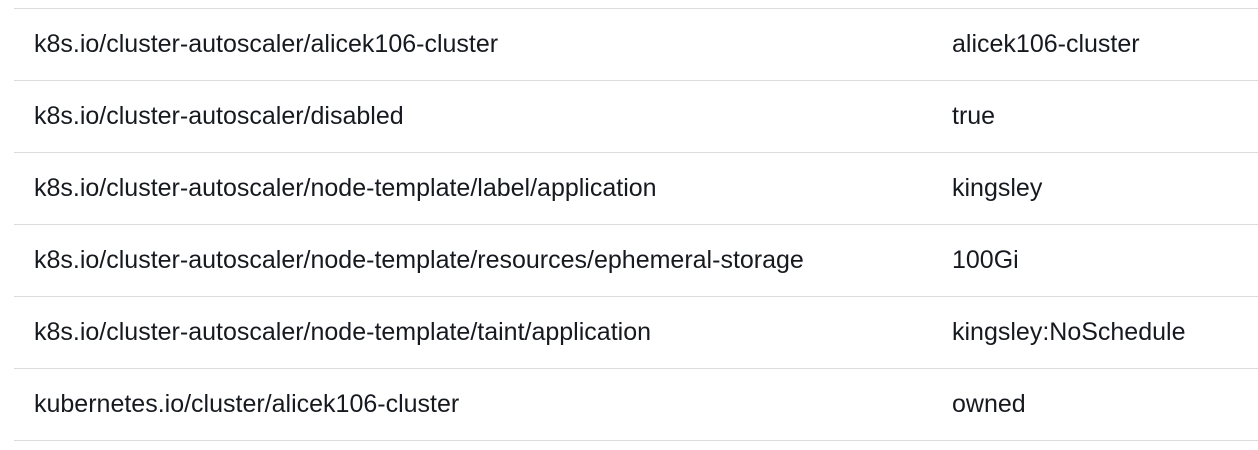 This screenshot has height=450, width=1258. Describe the element at coordinates (1095, 44) in the screenshot. I see `tag-value: alicek106-cluster` at that location.